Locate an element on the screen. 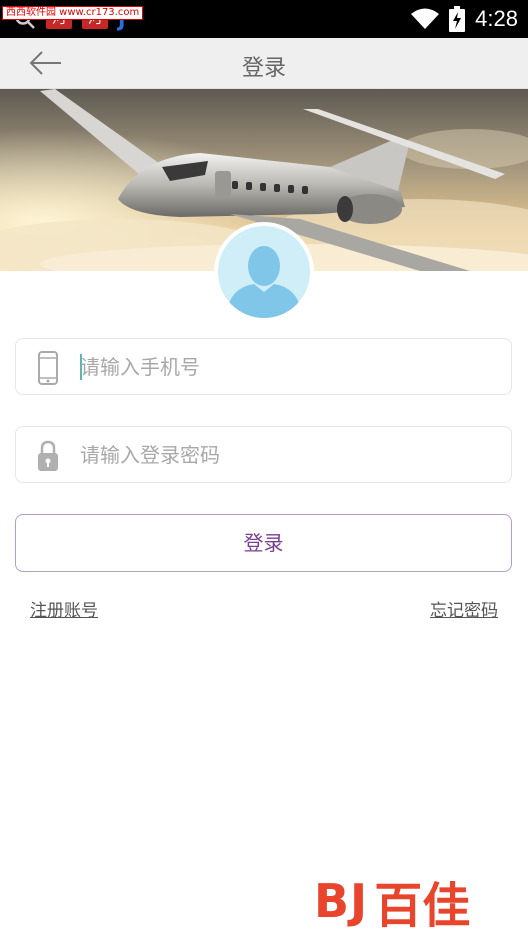 The width and height of the screenshot is (528, 940). brand-logo: BJ 百佳 is located at coordinates (392, 901).